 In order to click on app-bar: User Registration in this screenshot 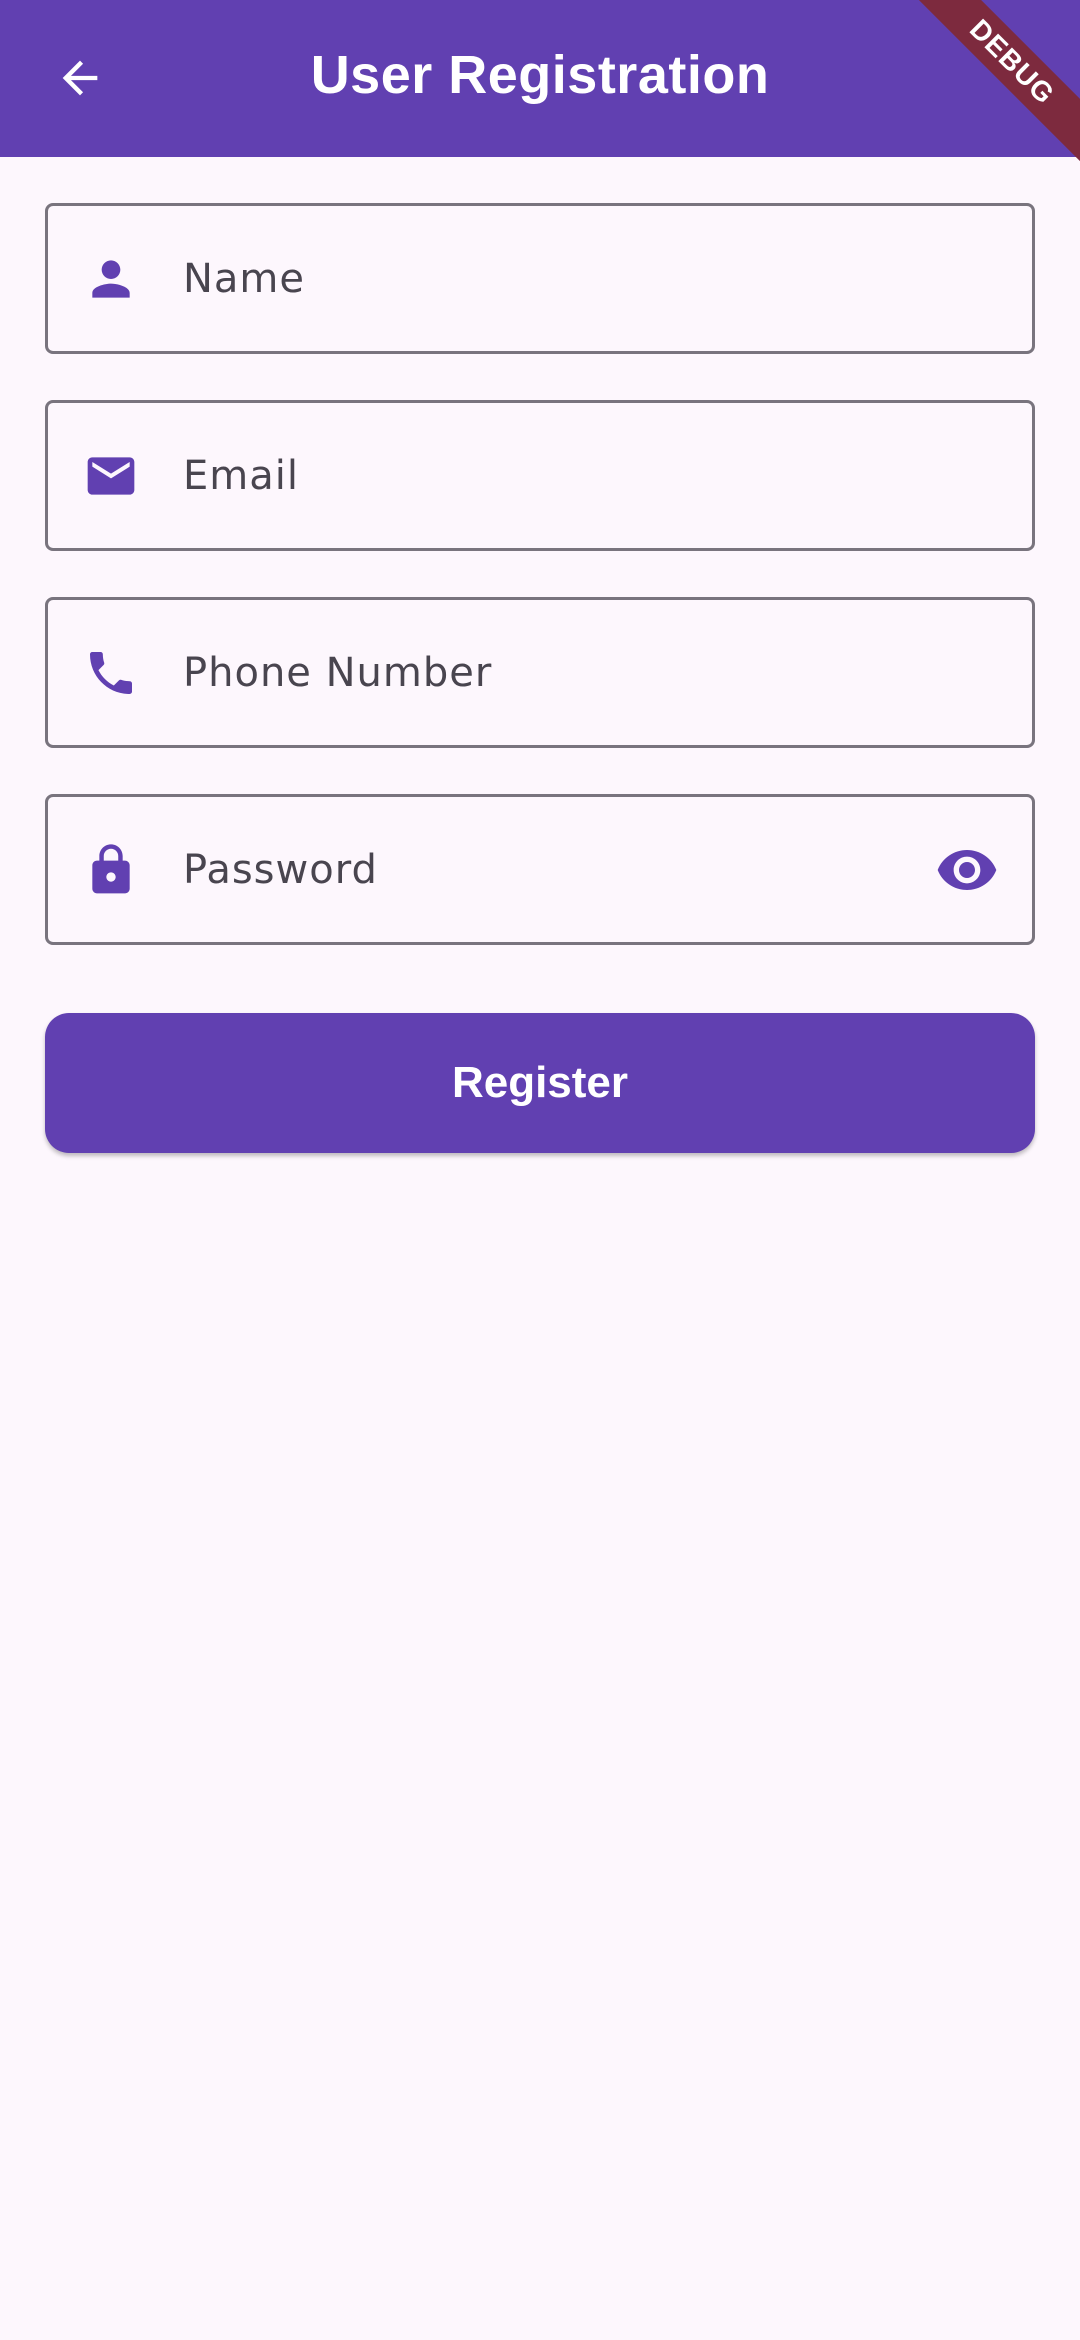, I will do `click(540, 78)`.